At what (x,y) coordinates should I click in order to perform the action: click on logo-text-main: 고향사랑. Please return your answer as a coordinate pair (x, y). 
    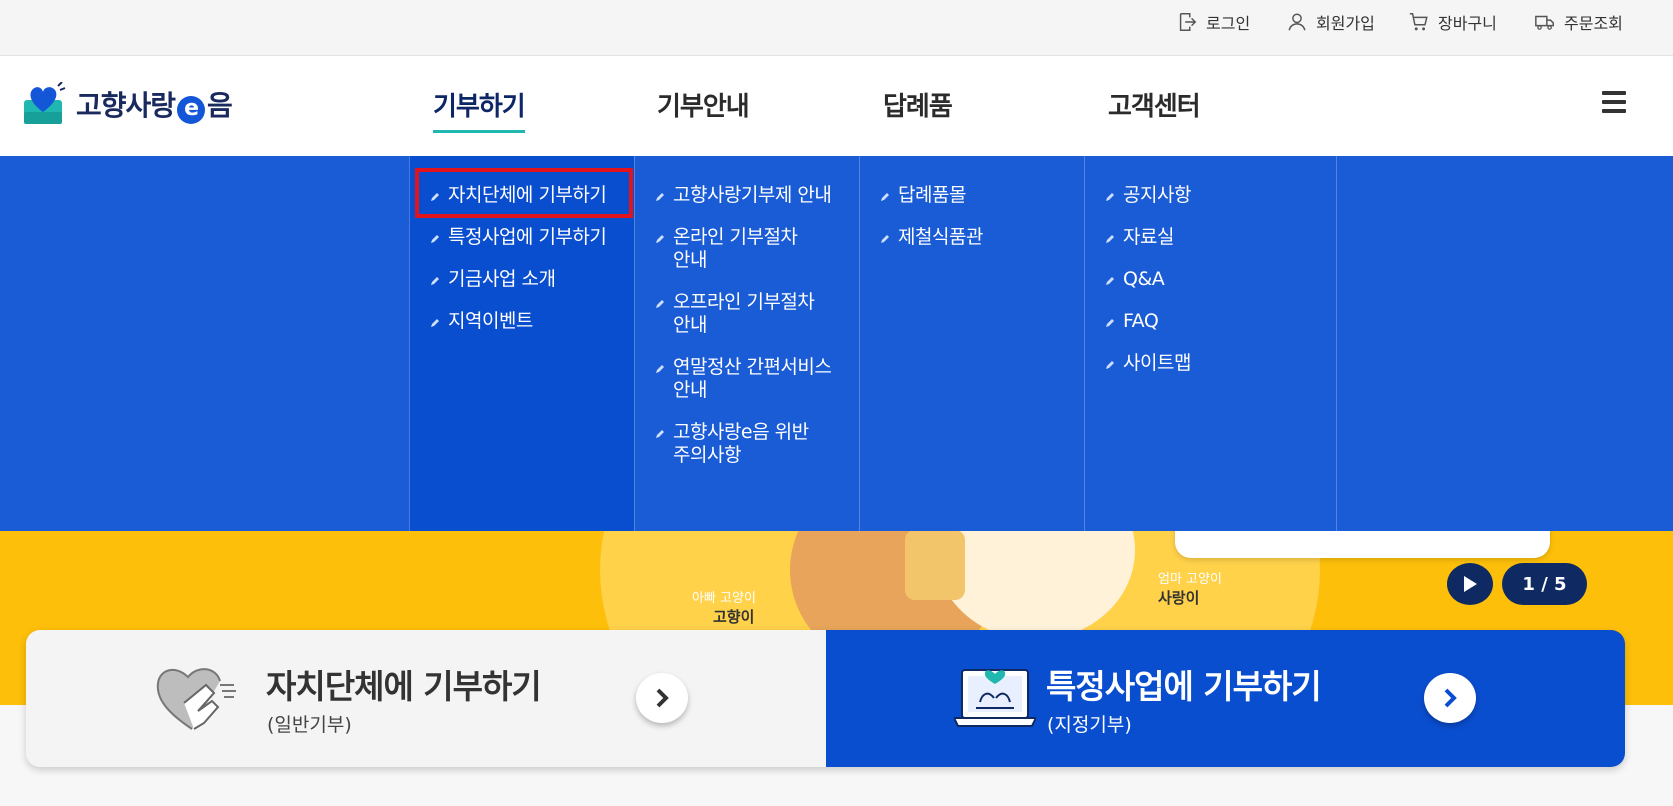
    Looking at the image, I should click on (126, 105).